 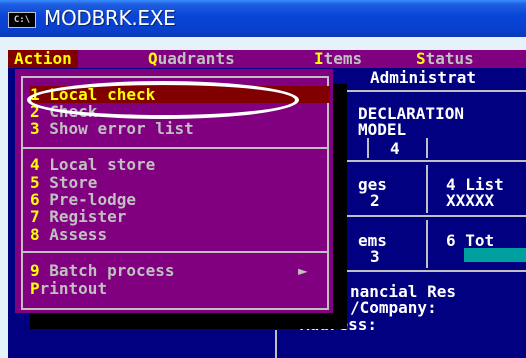 I want to click on company-label: /Company:, so click(x=393, y=307).